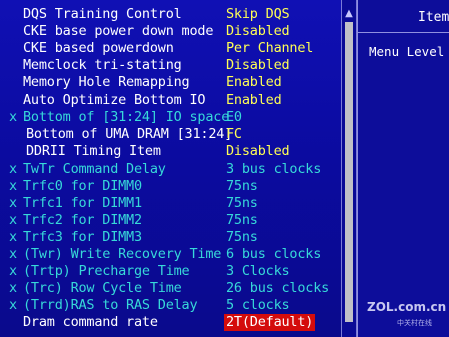 This screenshot has height=337, width=449. I want to click on arrow-up-icon: ▲, so click(349, 14).